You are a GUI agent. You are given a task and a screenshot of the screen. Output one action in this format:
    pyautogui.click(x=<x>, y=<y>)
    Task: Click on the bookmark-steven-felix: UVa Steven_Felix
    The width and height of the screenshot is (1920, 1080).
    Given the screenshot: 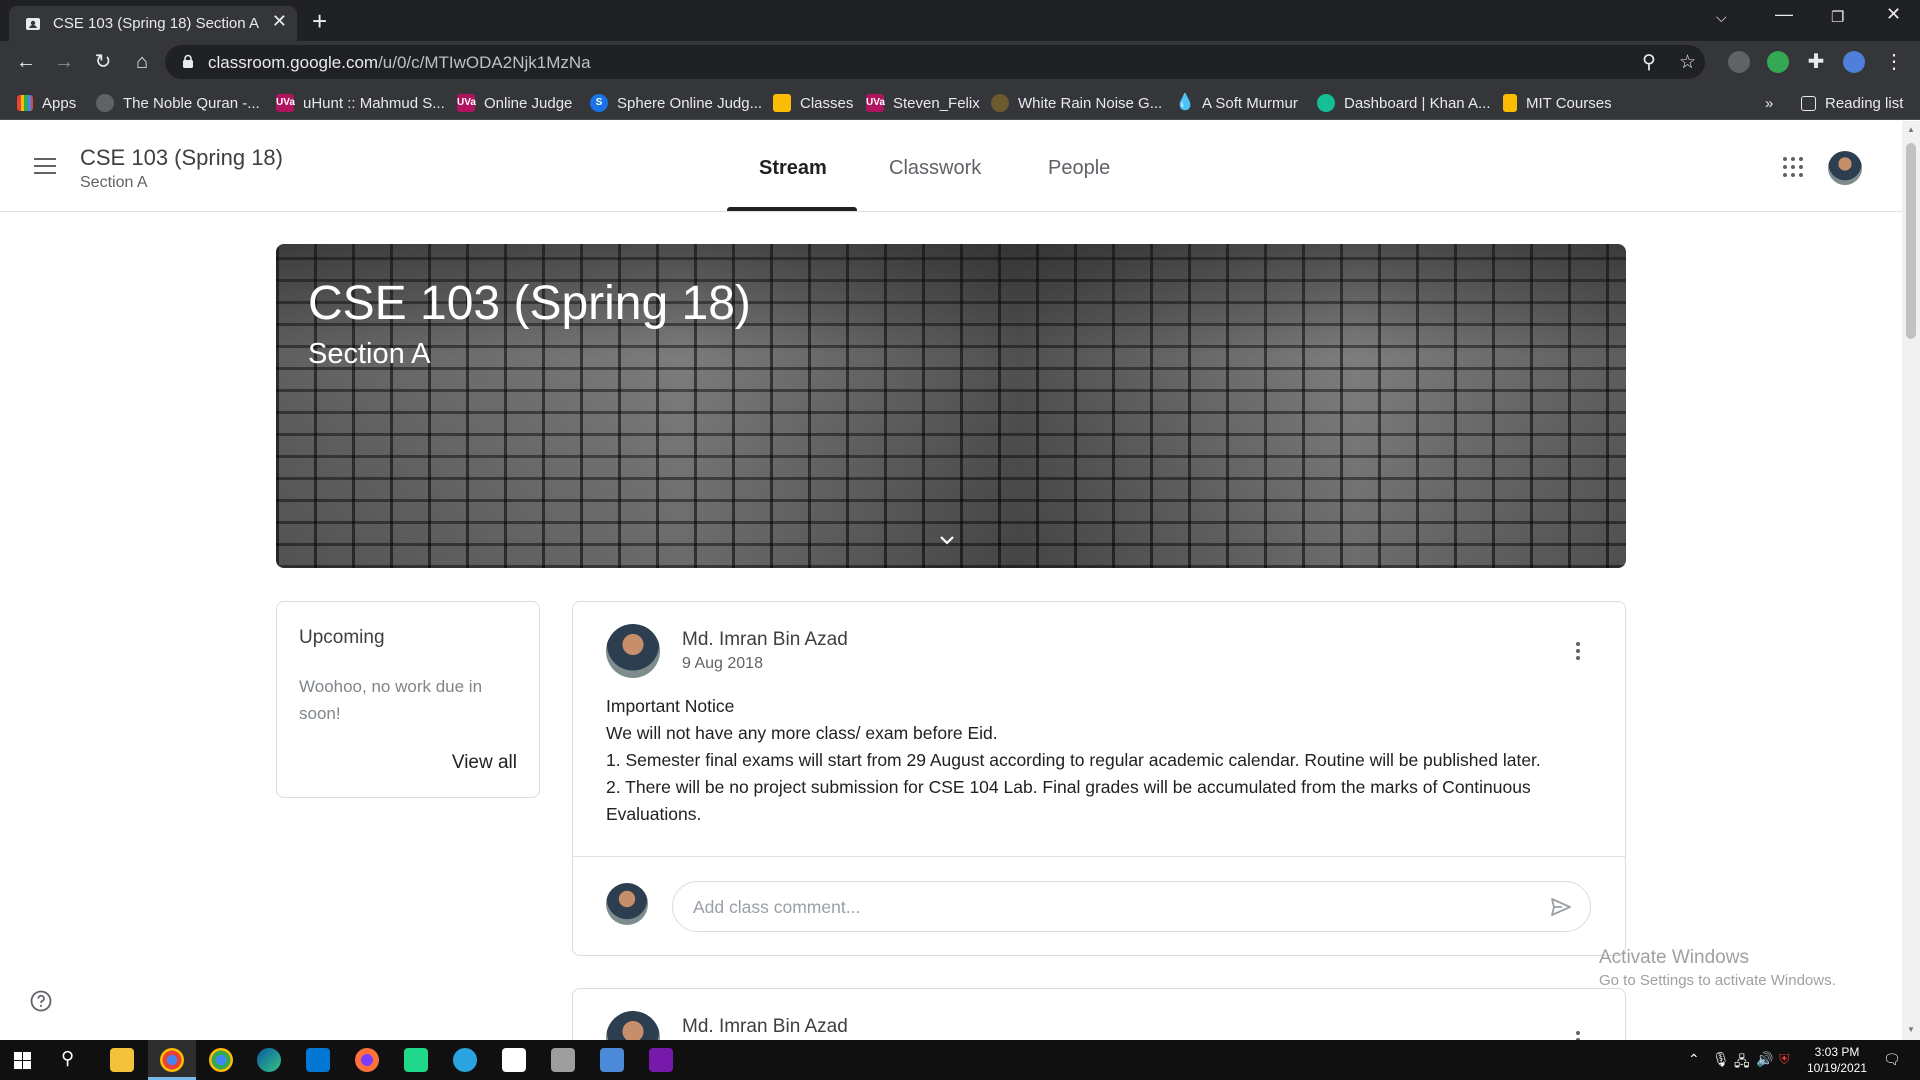 What is the action you would take?
    pyautogui.click(x=923, y=103)
    